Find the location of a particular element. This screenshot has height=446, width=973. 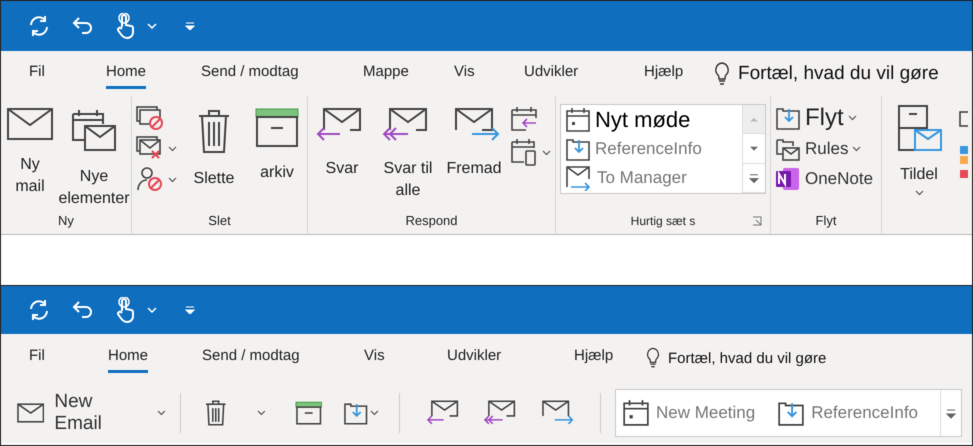

archive-button: arkiv is located at coordinates (277, 144).